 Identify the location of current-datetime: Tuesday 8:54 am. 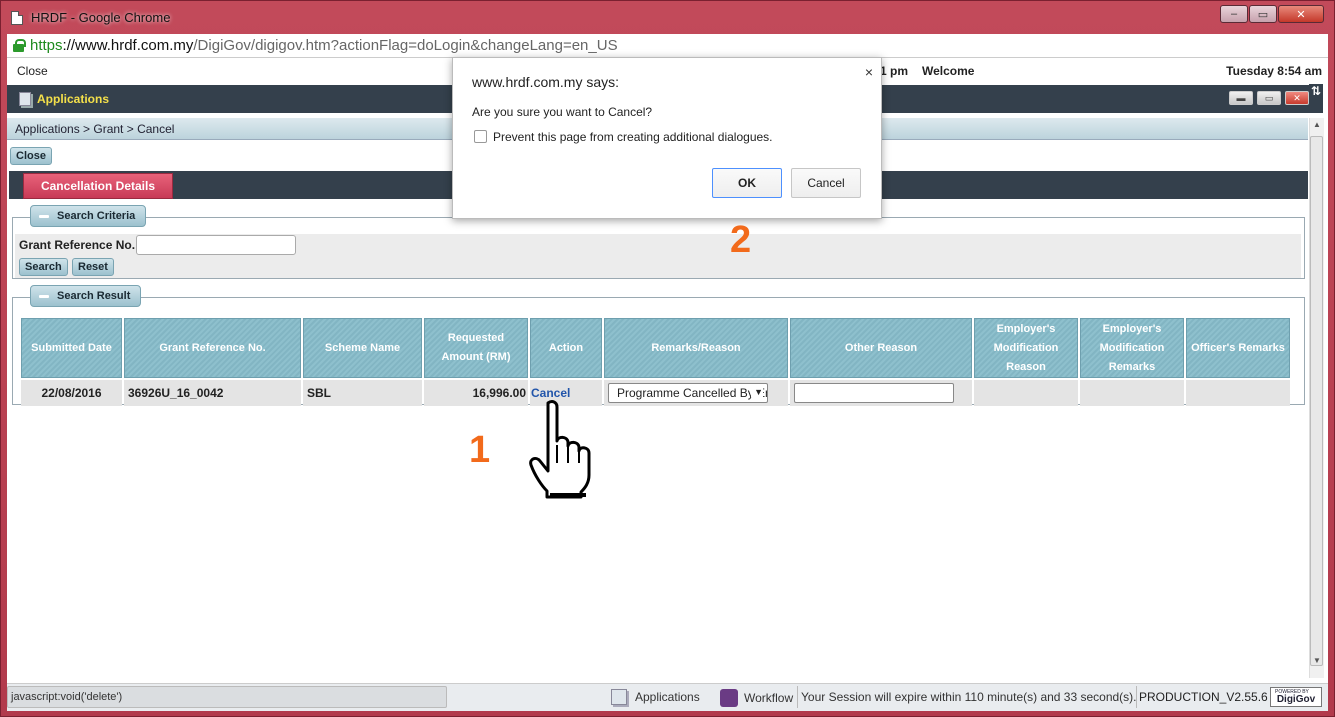
(1274, 71).